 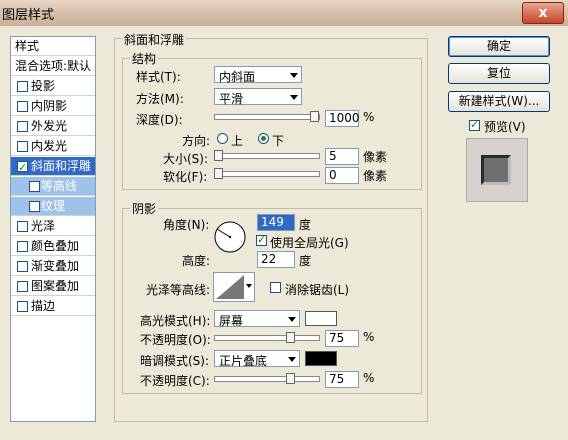 I want to click on close-icon: x, so click(x=543, y=13).